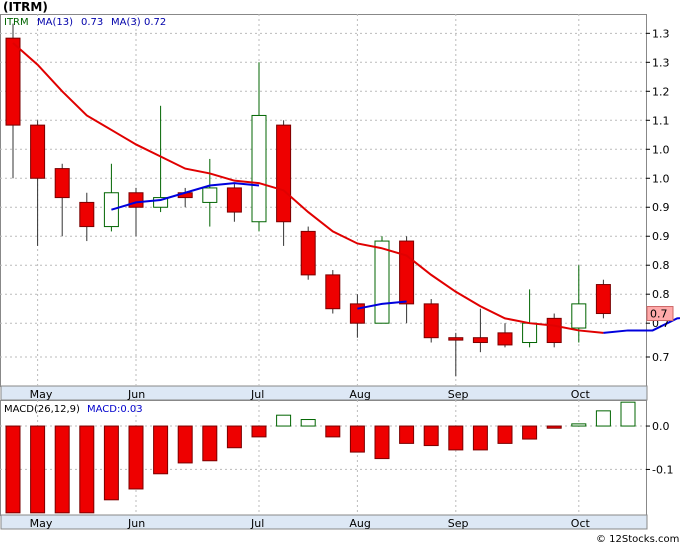  What do you see at coordinates (324, 393) in the screenshot?
I see `price-date-axis` at bounding box center [324, 393].